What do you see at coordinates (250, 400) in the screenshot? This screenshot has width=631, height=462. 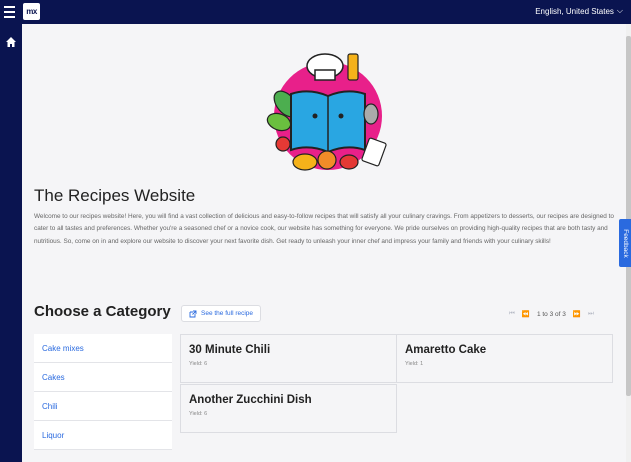 I see `recipe-name: Another Zucchini Dish` at bounding box center [250, 400].